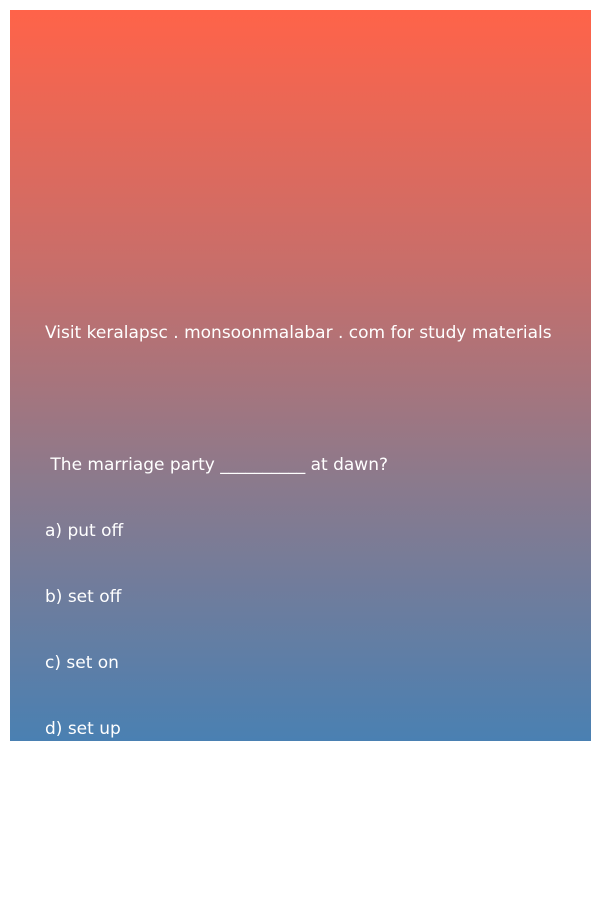 This screenshot has width=600, height=916. I want to click on option-c: c) set on, so click(82, 663).